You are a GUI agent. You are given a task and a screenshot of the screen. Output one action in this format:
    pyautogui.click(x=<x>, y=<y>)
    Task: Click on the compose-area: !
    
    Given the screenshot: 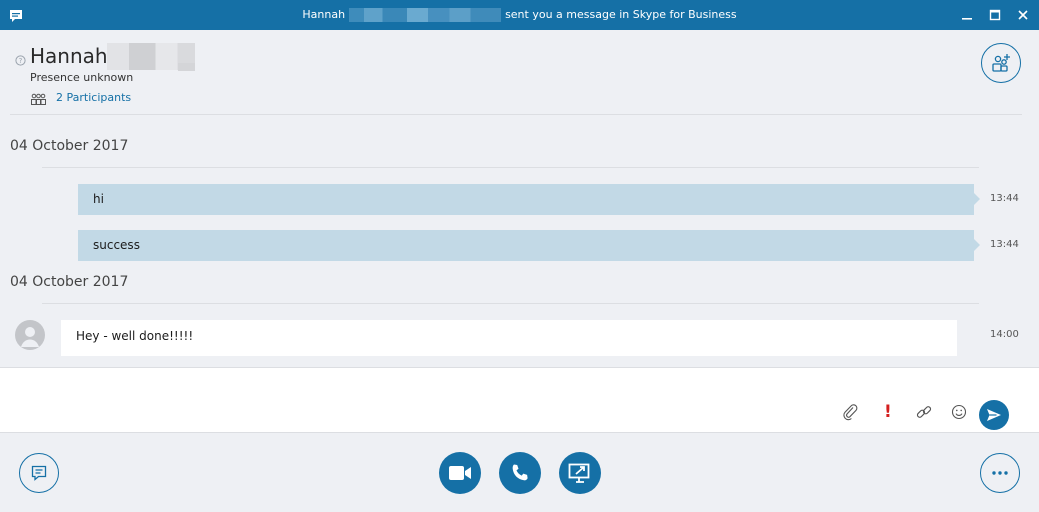 What is the action you would take?
    pyautogui.click(x=519, y=400)
    